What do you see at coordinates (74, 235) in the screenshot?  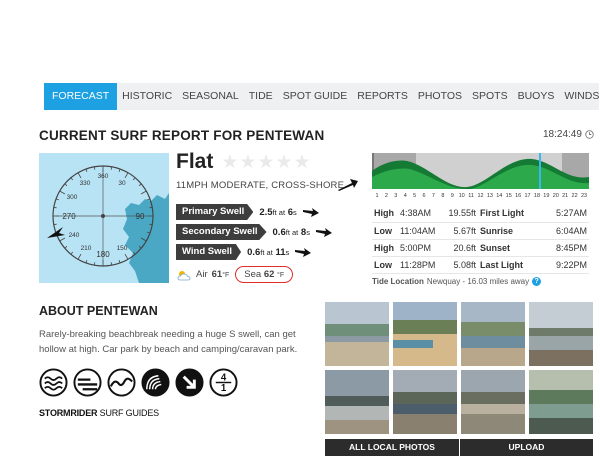 I see `compass-label-240: 240` at bounding box center [74, 235].